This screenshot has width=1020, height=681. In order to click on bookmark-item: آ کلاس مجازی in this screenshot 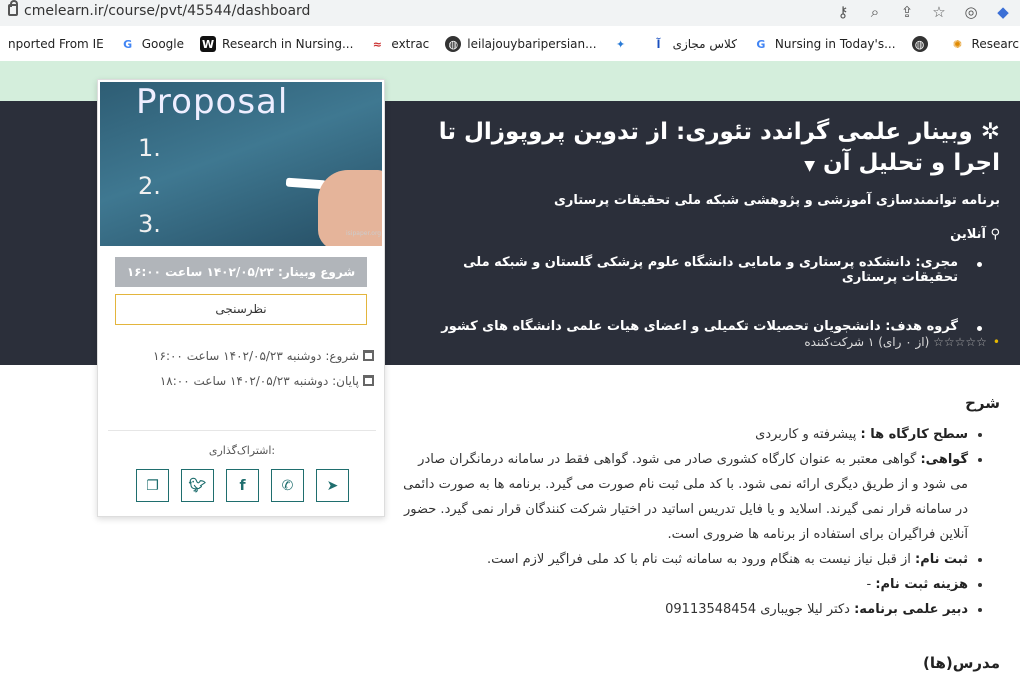, I will do `click(694, 44)`.